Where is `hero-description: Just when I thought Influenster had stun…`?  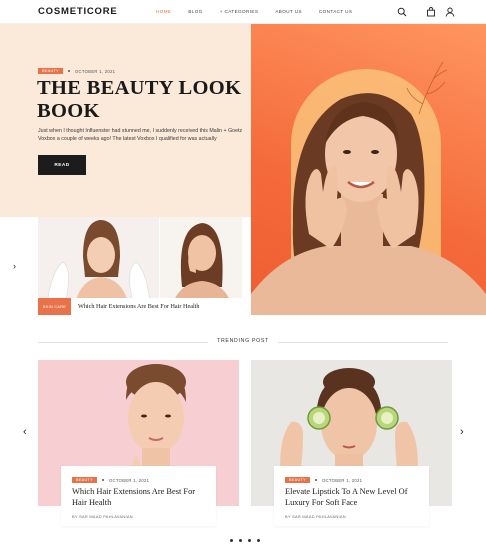 hero-description: Just when I thought Influenster had stun… is located at coordinates (140, 135).